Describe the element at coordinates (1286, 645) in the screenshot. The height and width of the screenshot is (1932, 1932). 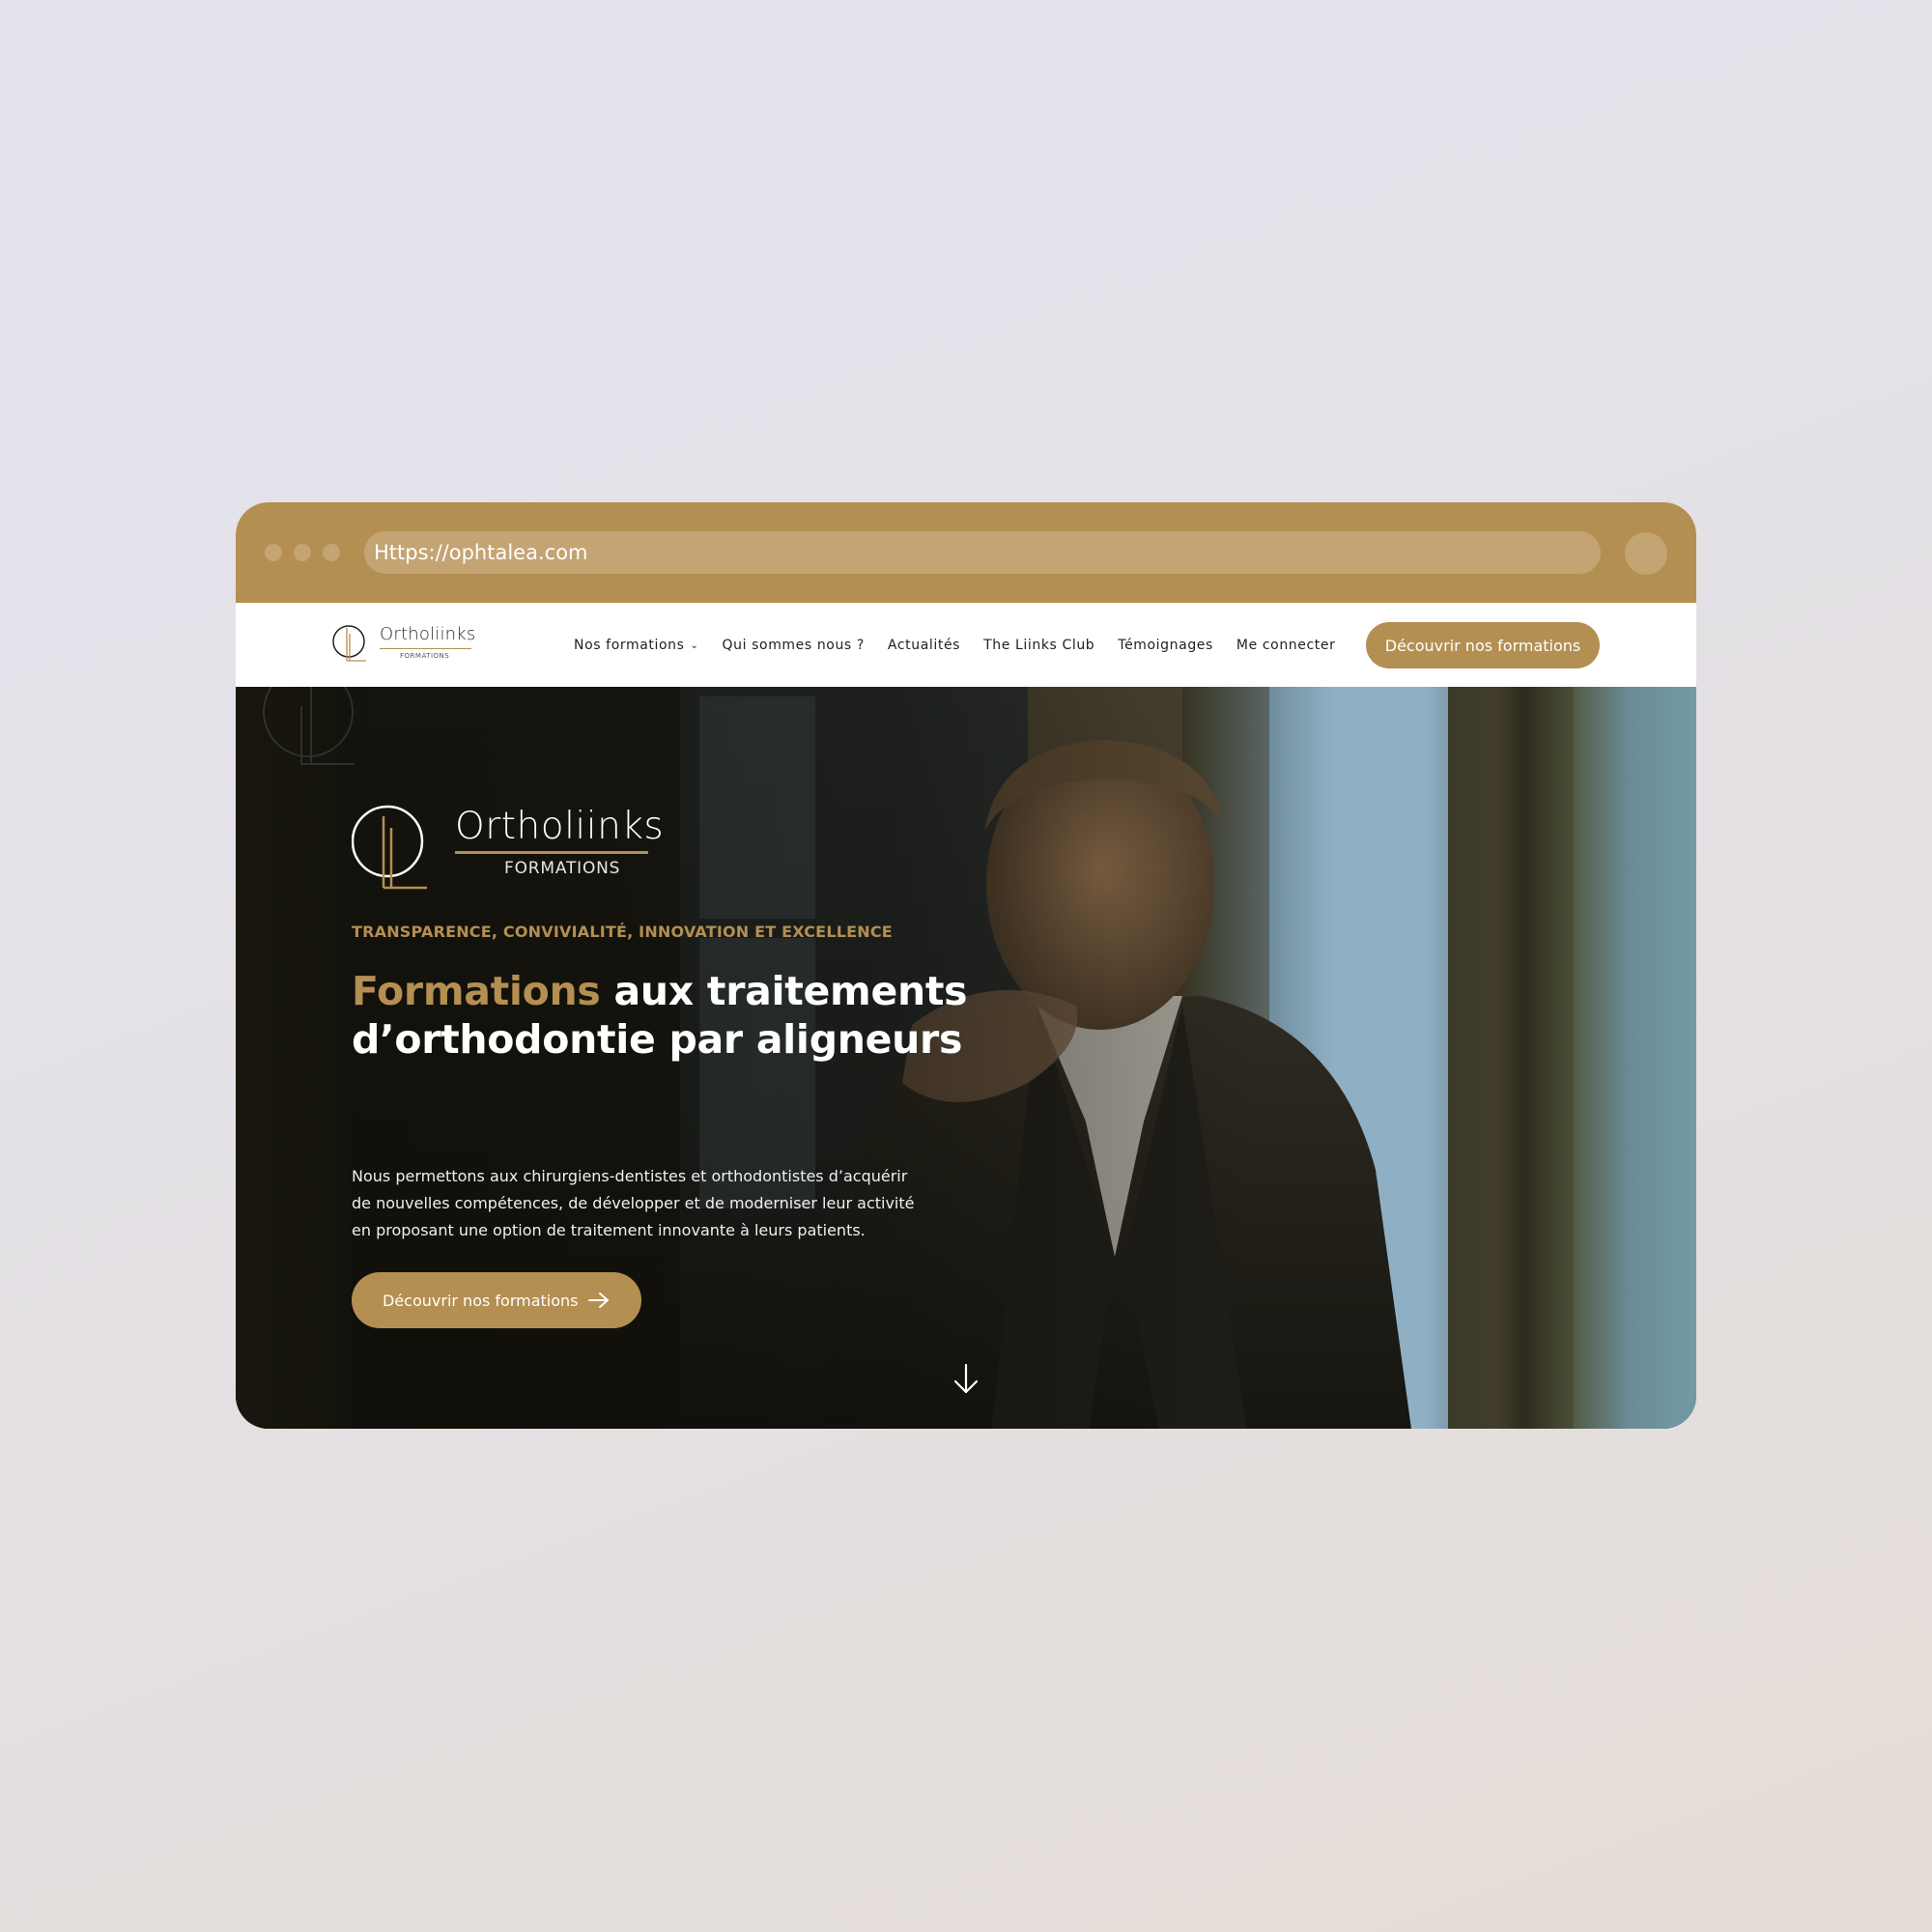
I see `nav-item-me-connecter: Me connecter` at that location.